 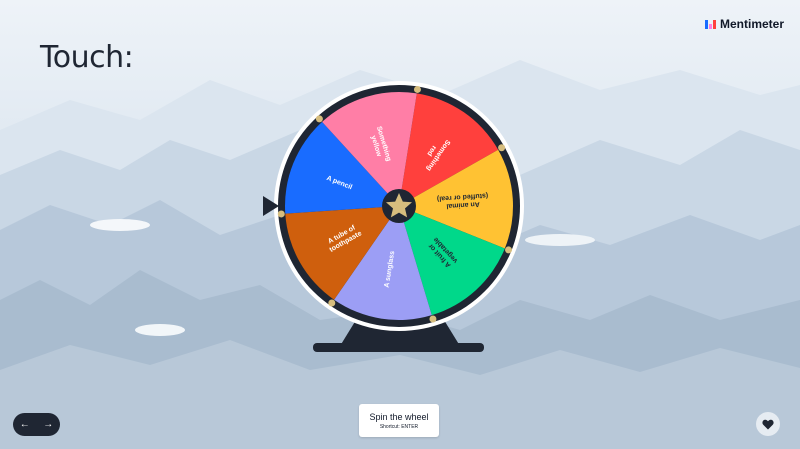 What do you see at coordinates (25, 424) in the screenshot?
I see `arrow-left-icon: ←` at bounding box center [25, 424].